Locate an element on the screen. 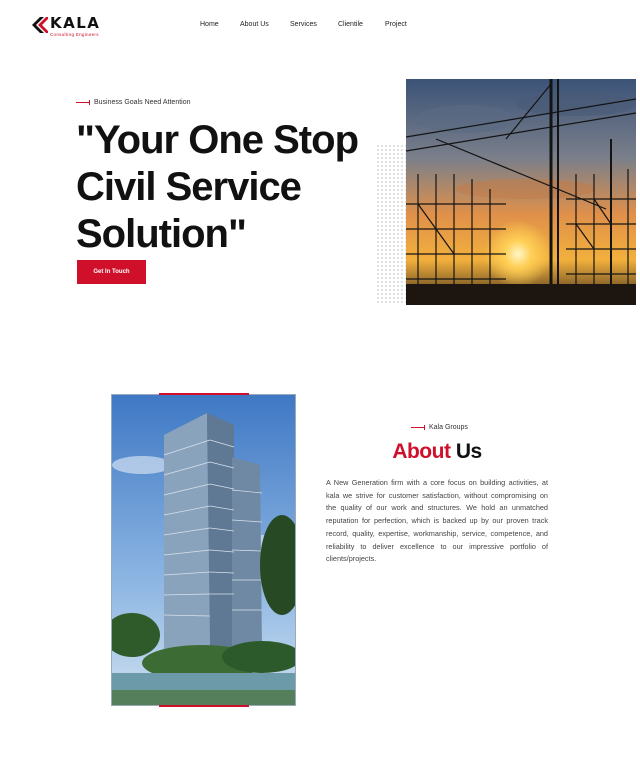 This screenshot has height=770, width=640. logo: KALA Consulting Engineers is located at coordinates (66, 26).